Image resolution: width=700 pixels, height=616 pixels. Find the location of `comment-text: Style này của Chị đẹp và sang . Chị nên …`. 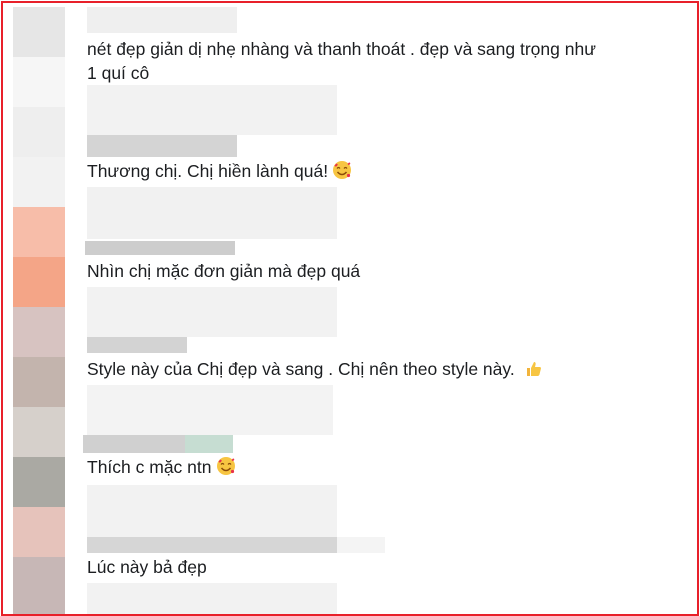

comment-text: Style này của Chị đẹp và sang . Chị nên … is located at coordinates (315, 370).